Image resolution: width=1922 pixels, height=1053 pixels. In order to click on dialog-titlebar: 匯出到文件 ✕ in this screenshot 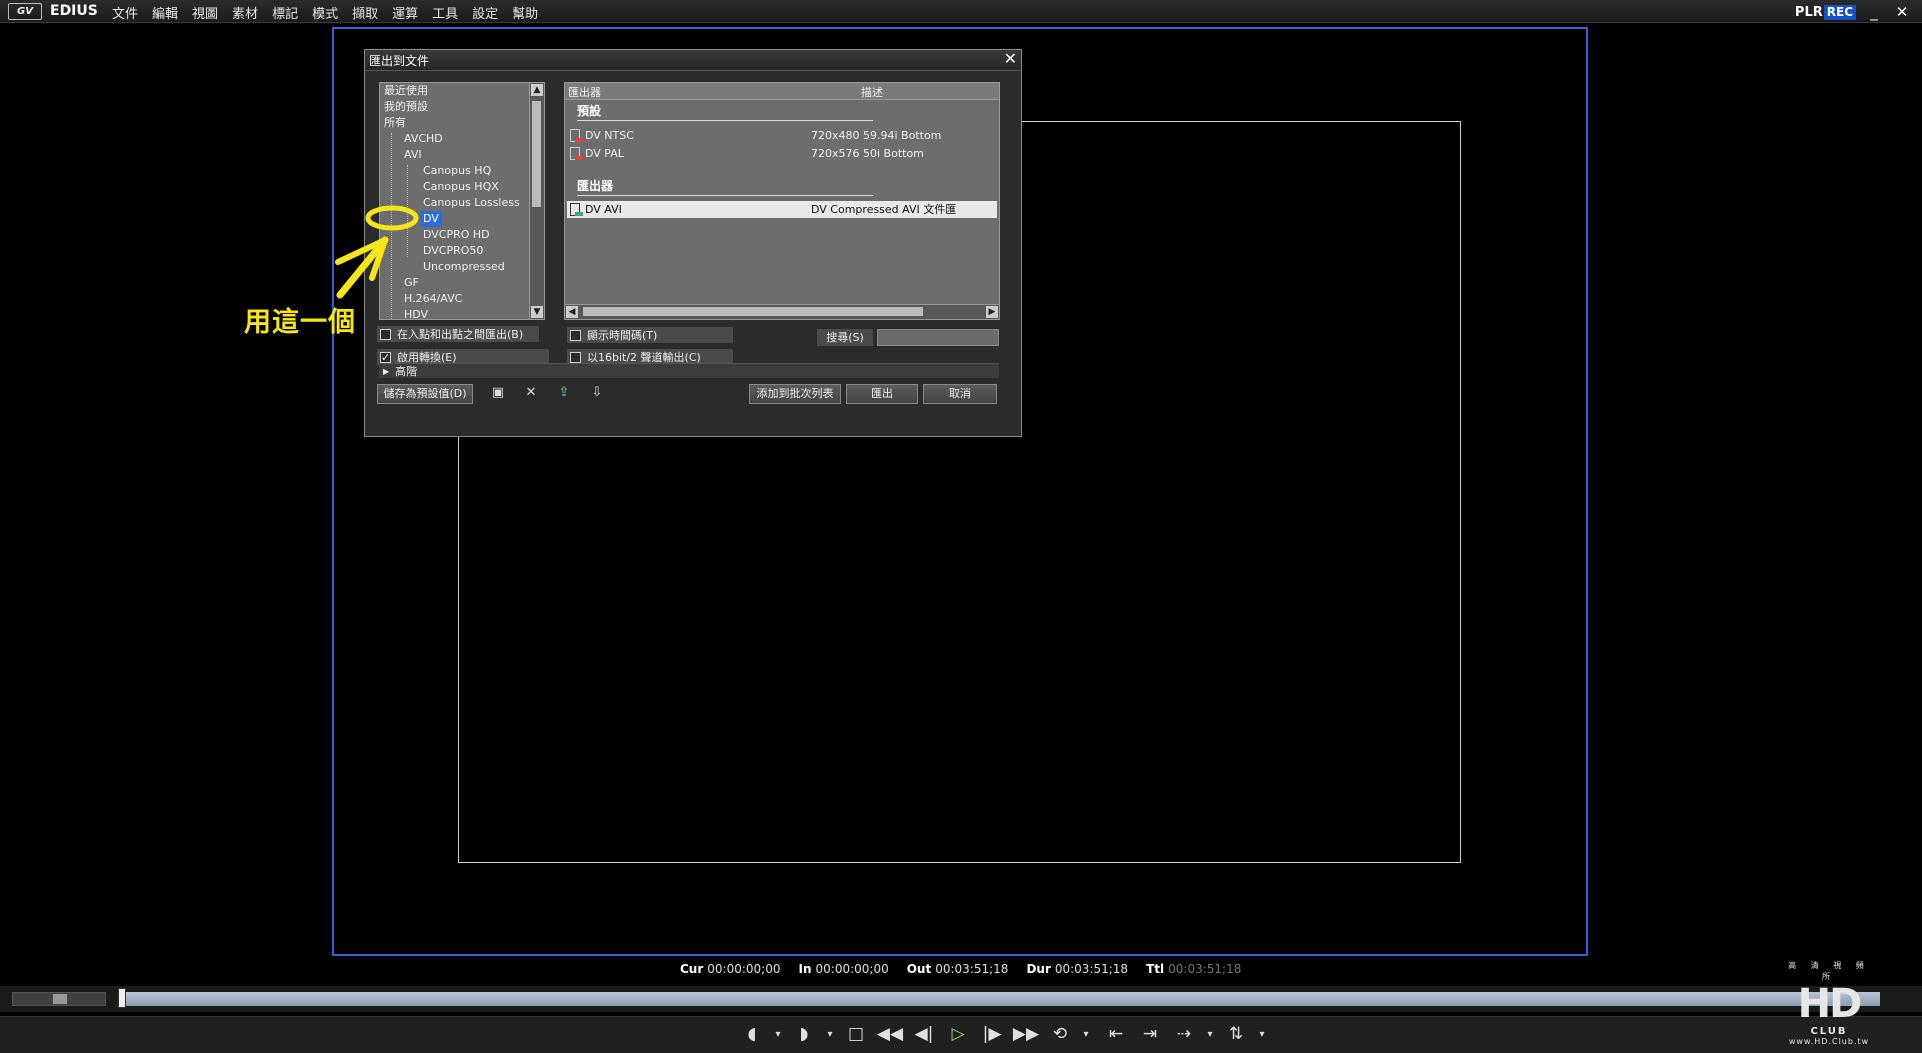, I will do `click(693, 60)`.